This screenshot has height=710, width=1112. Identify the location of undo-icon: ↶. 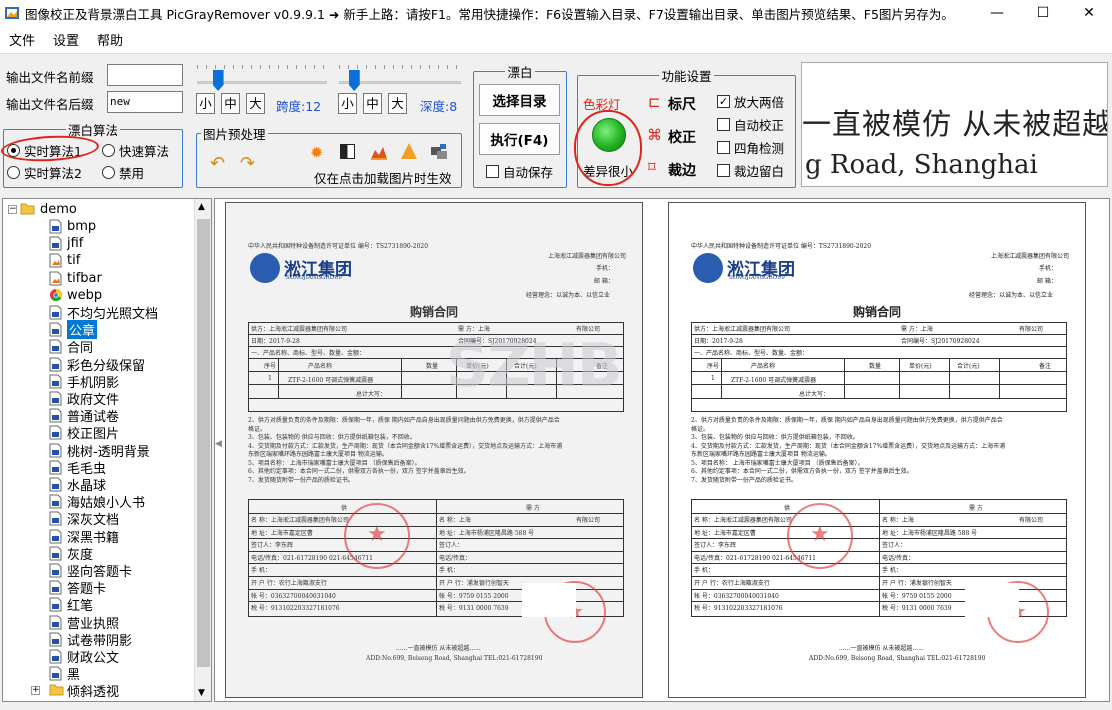
(217, 163).